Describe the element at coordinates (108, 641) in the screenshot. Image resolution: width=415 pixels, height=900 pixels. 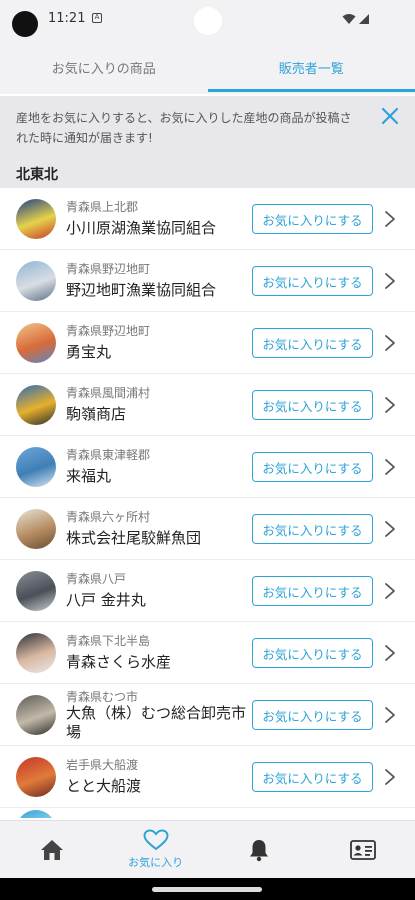
I see `seller-region: 青森県下北半島` at that location.